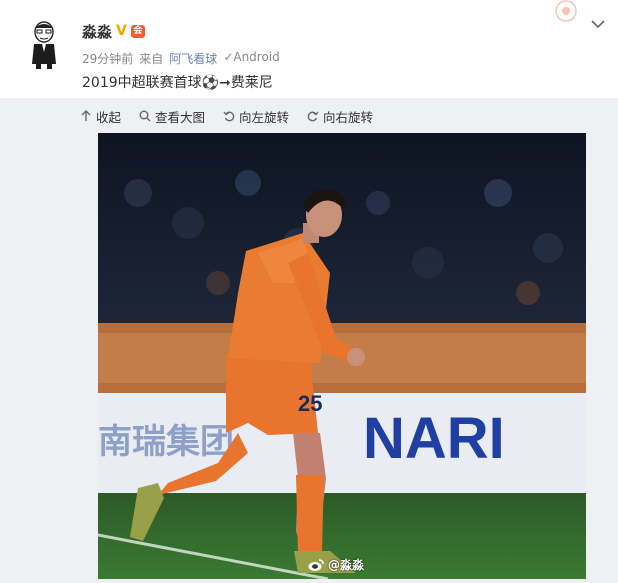 The height and width of the screenshot is (583, 618). I want to click on post-meta: 29分钟前 来自 阿飞看球 ✓Android, so click(181, 58).